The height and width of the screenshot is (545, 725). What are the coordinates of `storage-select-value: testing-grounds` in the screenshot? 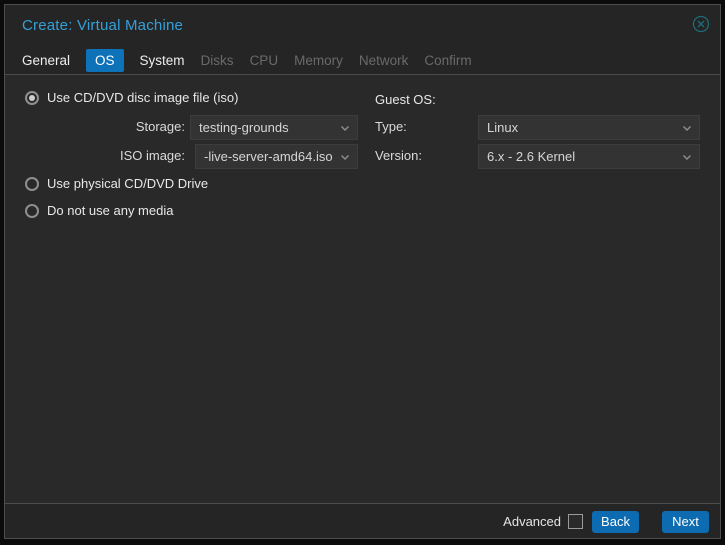 It's located at (244, 127).